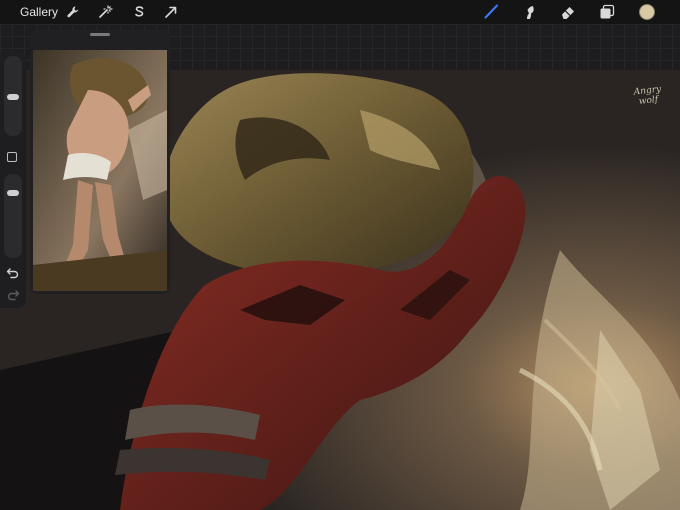 This screenshot has height=510, width=680. What do you see at coordinates (13, 193) in the screenshot?
I see `opacity-thumb` at bounding box center [13, 193].